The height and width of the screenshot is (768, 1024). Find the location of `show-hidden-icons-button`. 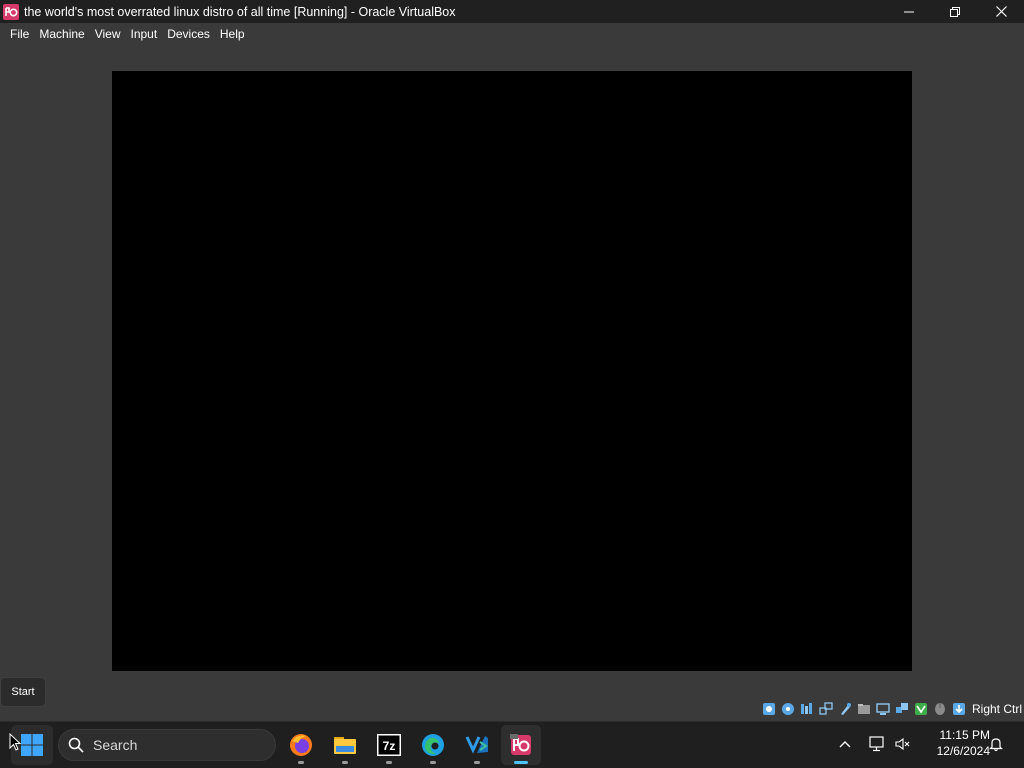

show-hidden-icons-button is located at coordinates (845, 744).